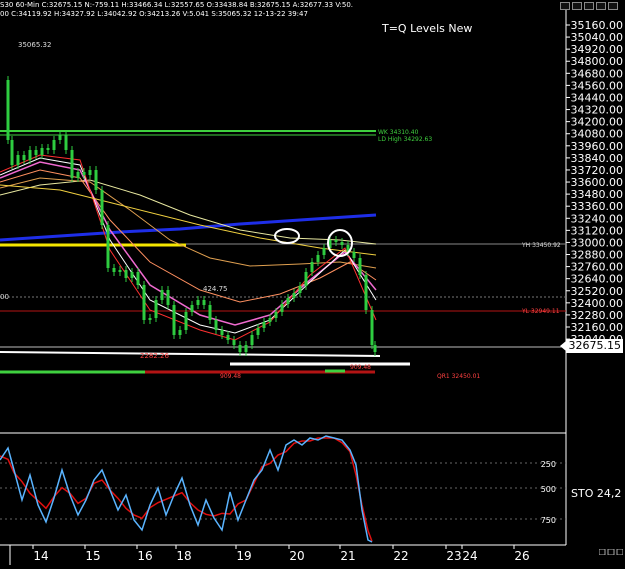 The height and width of the screenshot is (569, 625). Describe the element at coordinates (92, 556) in the screenshot. I see `time-axis-label: 15` at that location.